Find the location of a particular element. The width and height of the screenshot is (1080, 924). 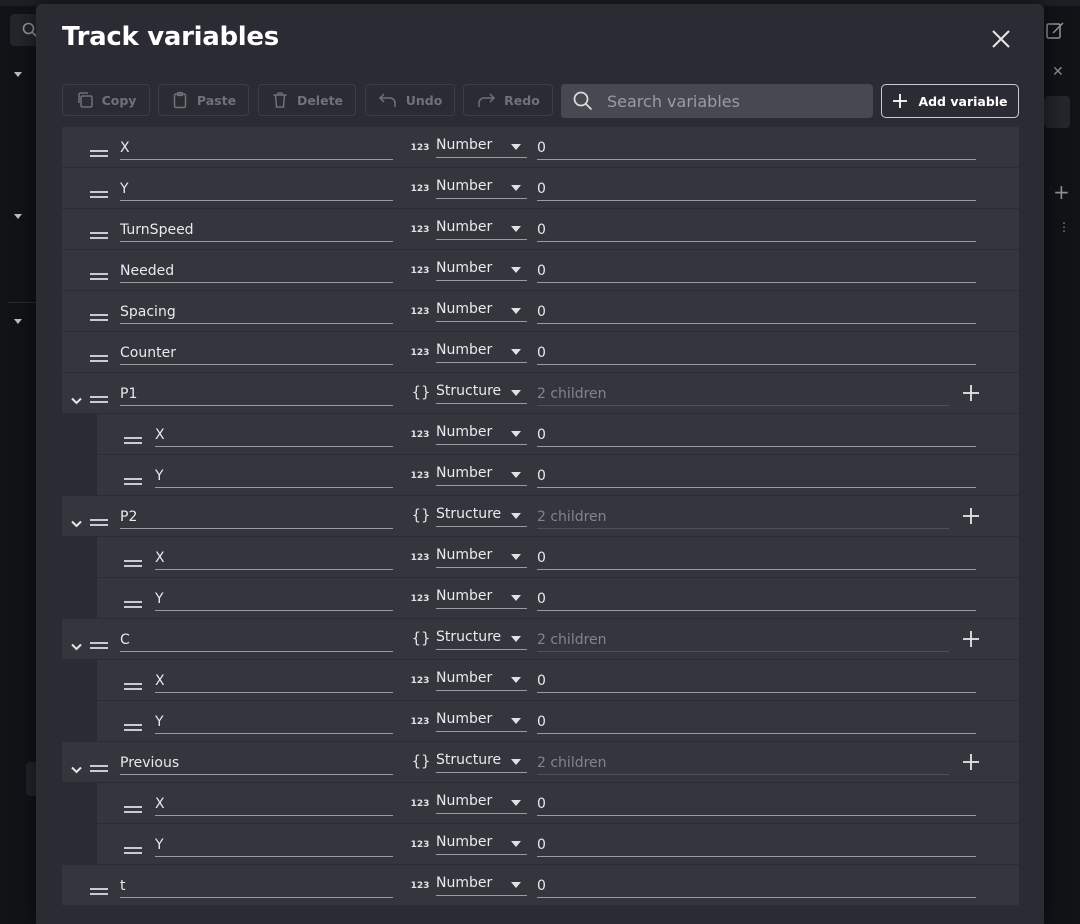

copy-button: Copy is located at coordinates (106, 100).